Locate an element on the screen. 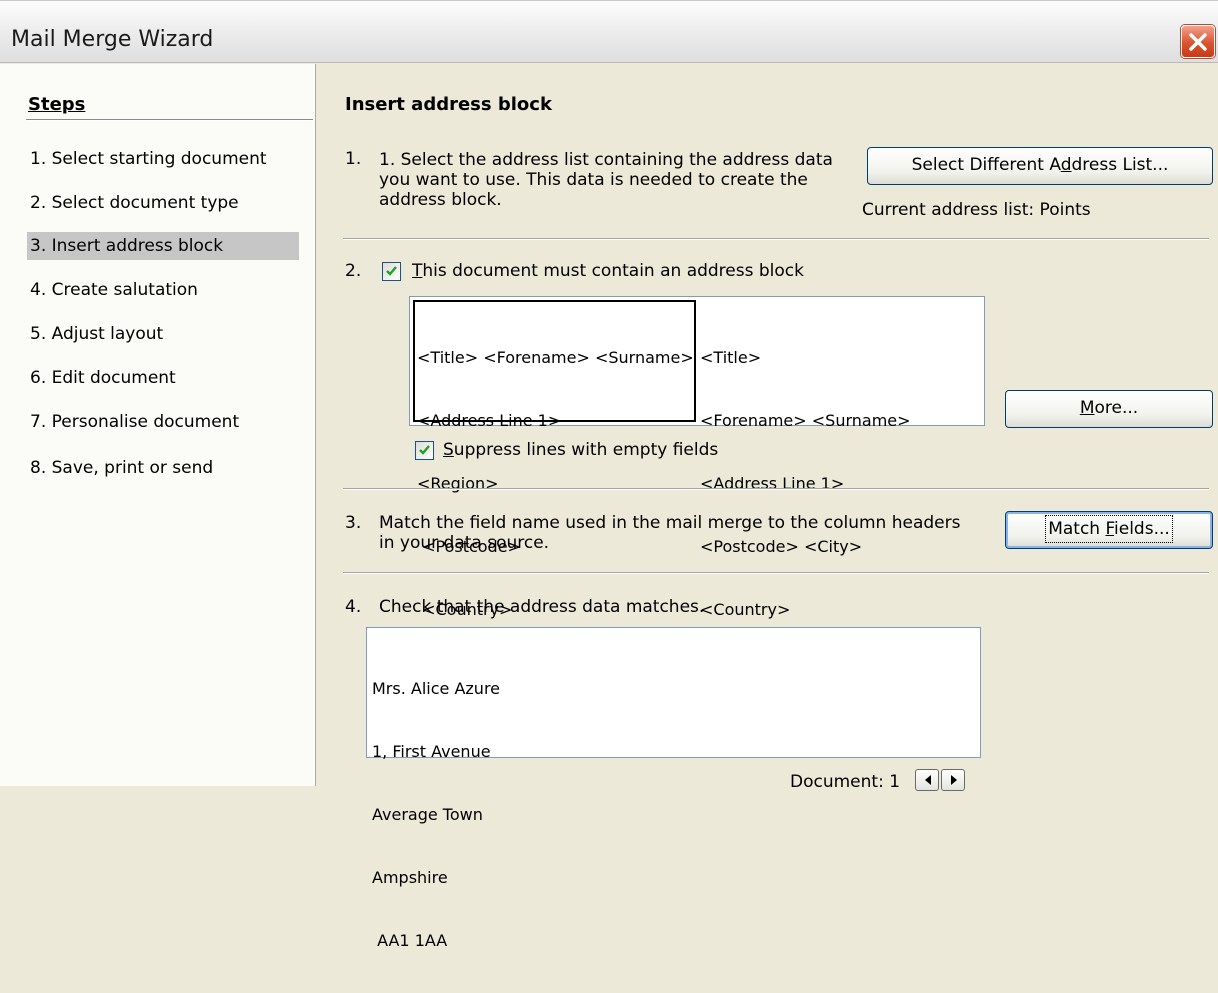 This screenshot has width=1218, height=993. close-icon is located at coordinates (1198, 42).